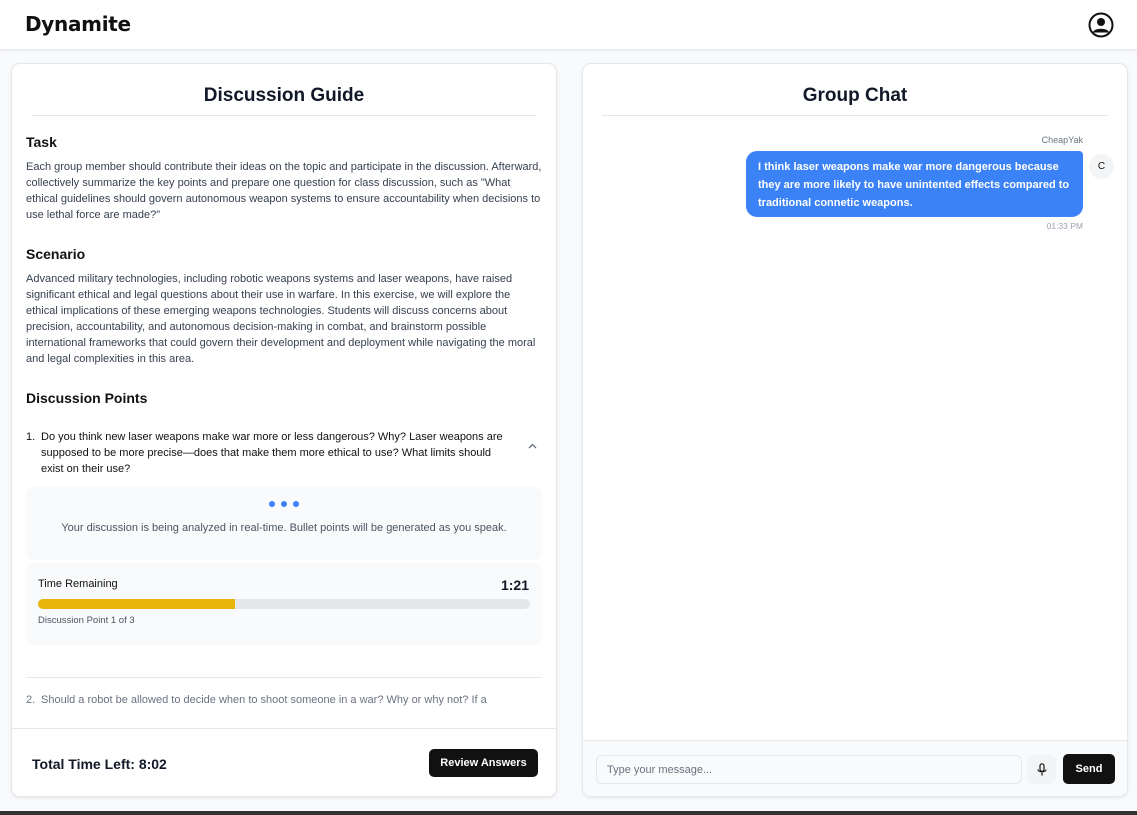 This screenshot has width=1137, height=815. What do you see at coordinates (1064, 226) in the screenshot?
I see `message-timestamp: 01:33 PM` at bounding box center [1064, 226].